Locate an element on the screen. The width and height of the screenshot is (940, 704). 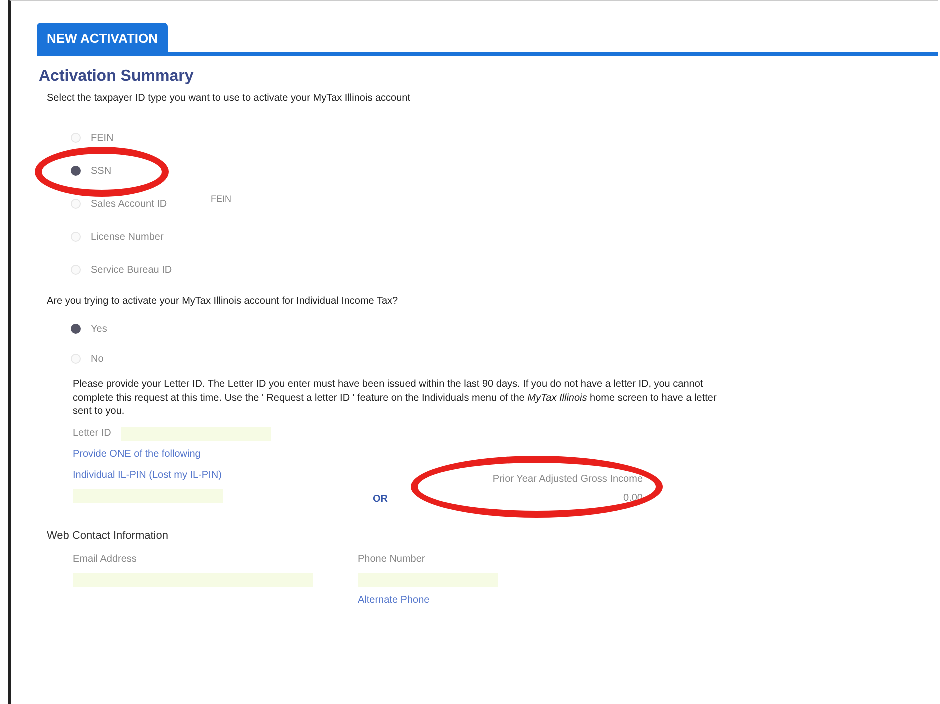
option-note: FEIN is located at coordinates (221, 199).